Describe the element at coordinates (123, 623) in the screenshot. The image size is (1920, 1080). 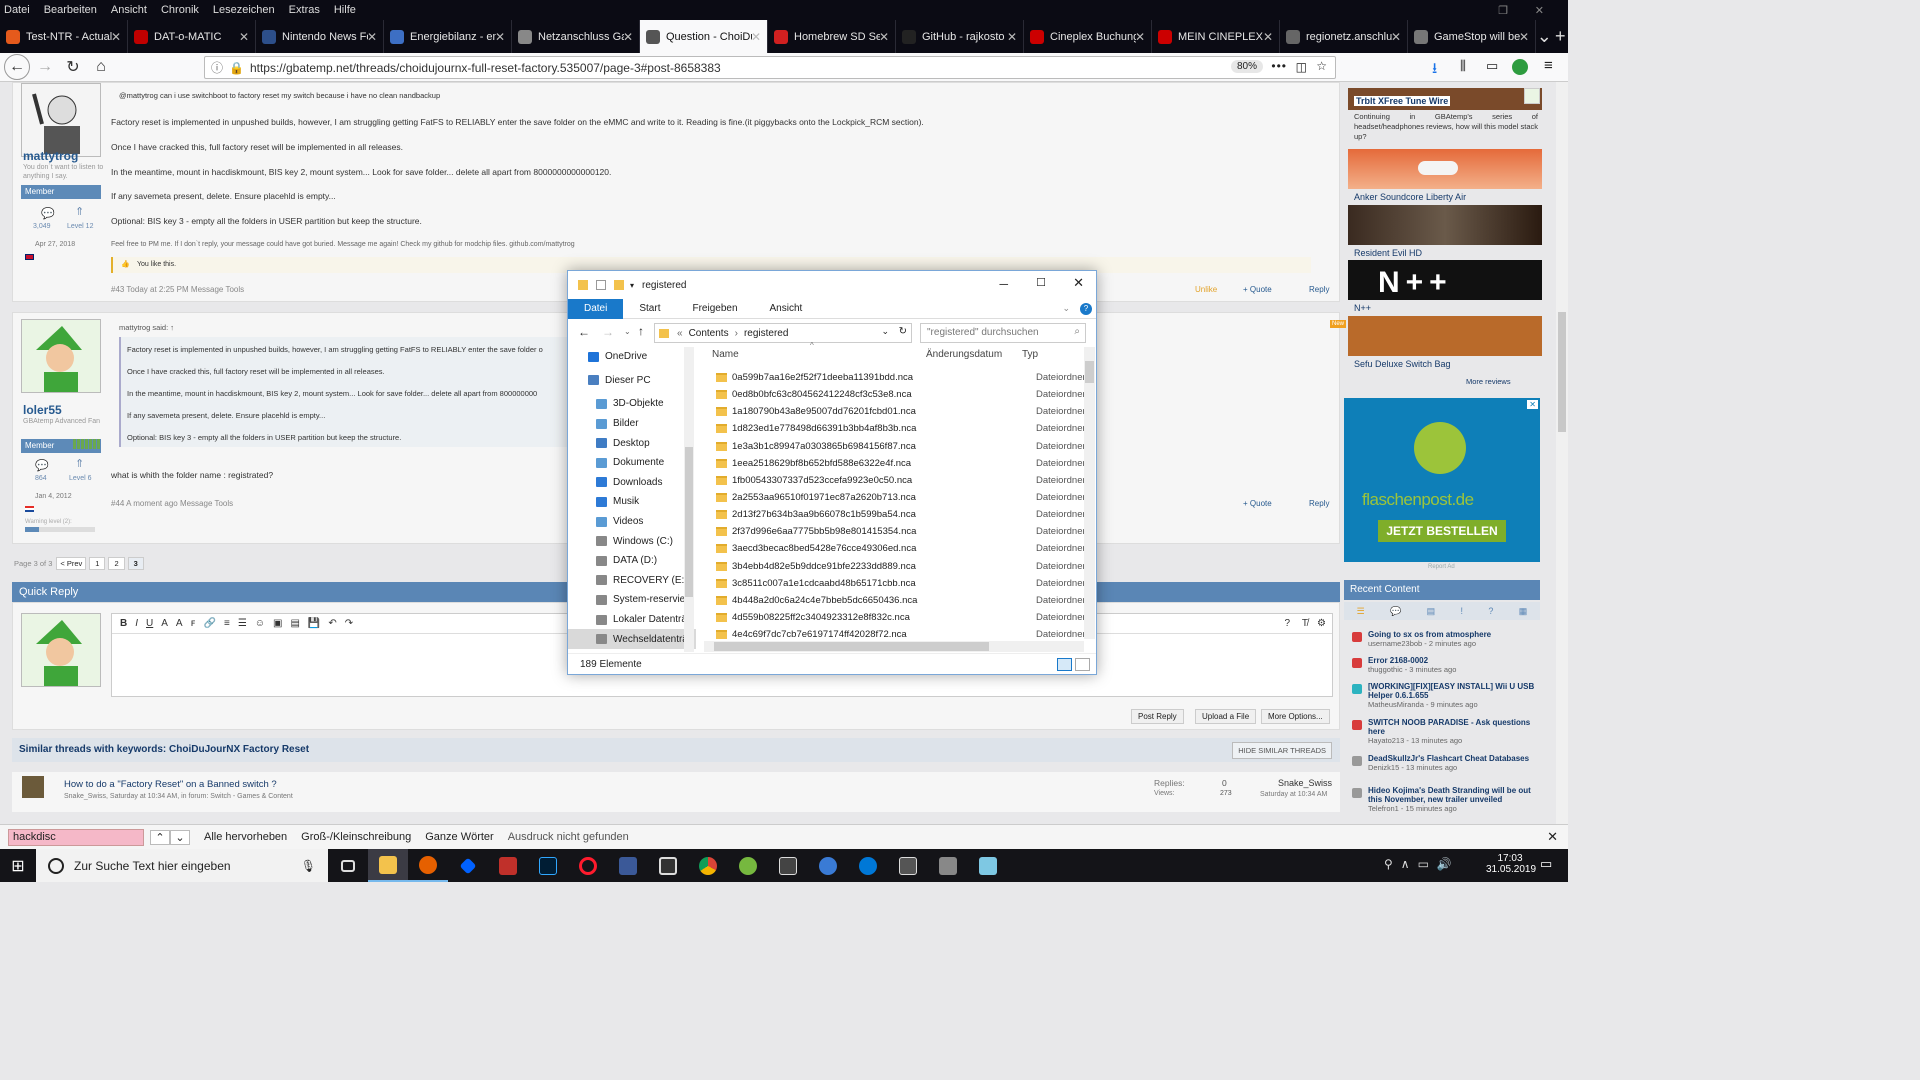
I see `bold-icon: B` at that location.